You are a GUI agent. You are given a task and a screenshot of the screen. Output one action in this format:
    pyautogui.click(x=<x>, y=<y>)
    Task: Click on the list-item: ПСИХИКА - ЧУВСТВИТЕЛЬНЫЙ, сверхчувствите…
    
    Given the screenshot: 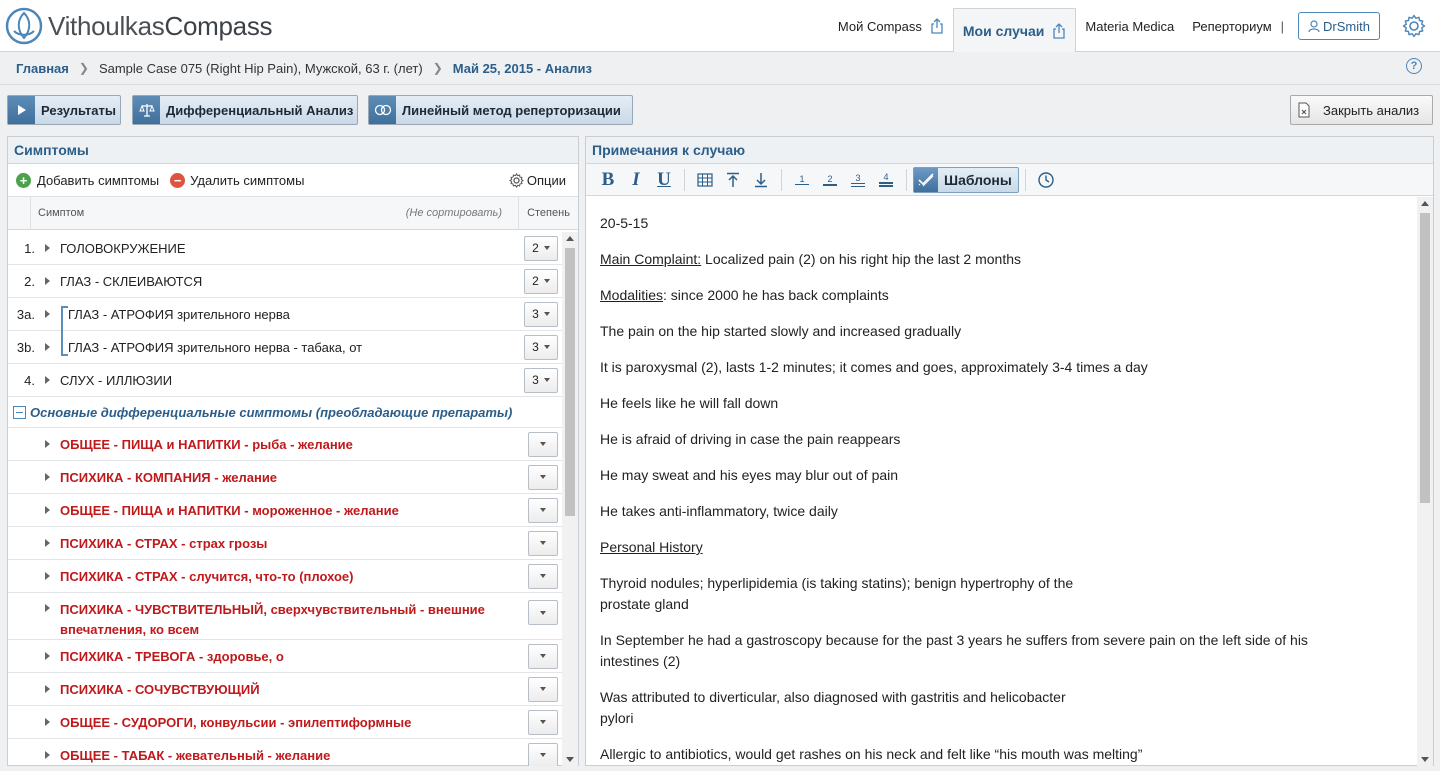 What is the action you would take?
    pyautogui.click(x=286, y=616)
    